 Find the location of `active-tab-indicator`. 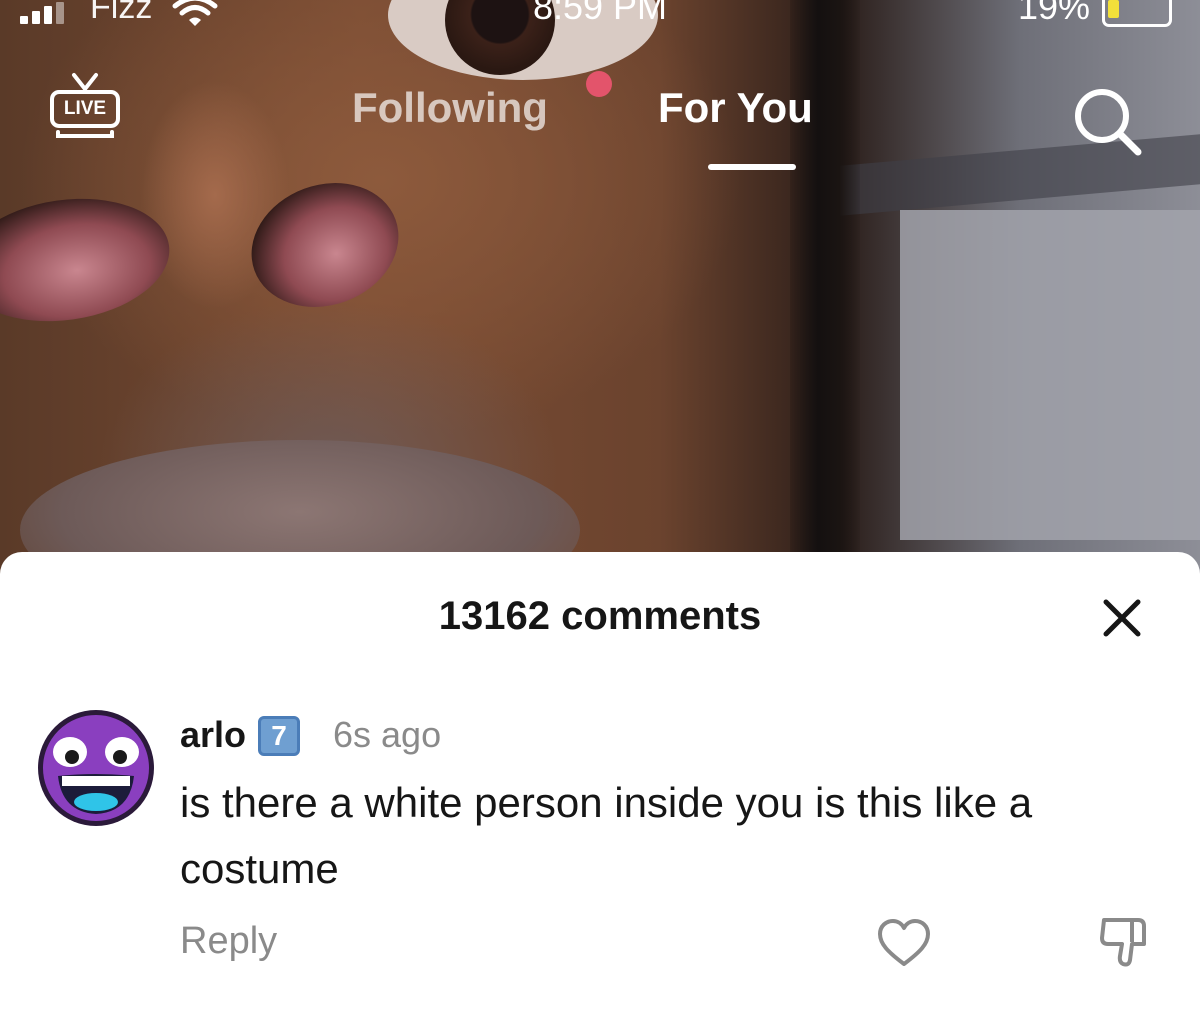

active-tab-indicator is located at coordinates (752, 167).